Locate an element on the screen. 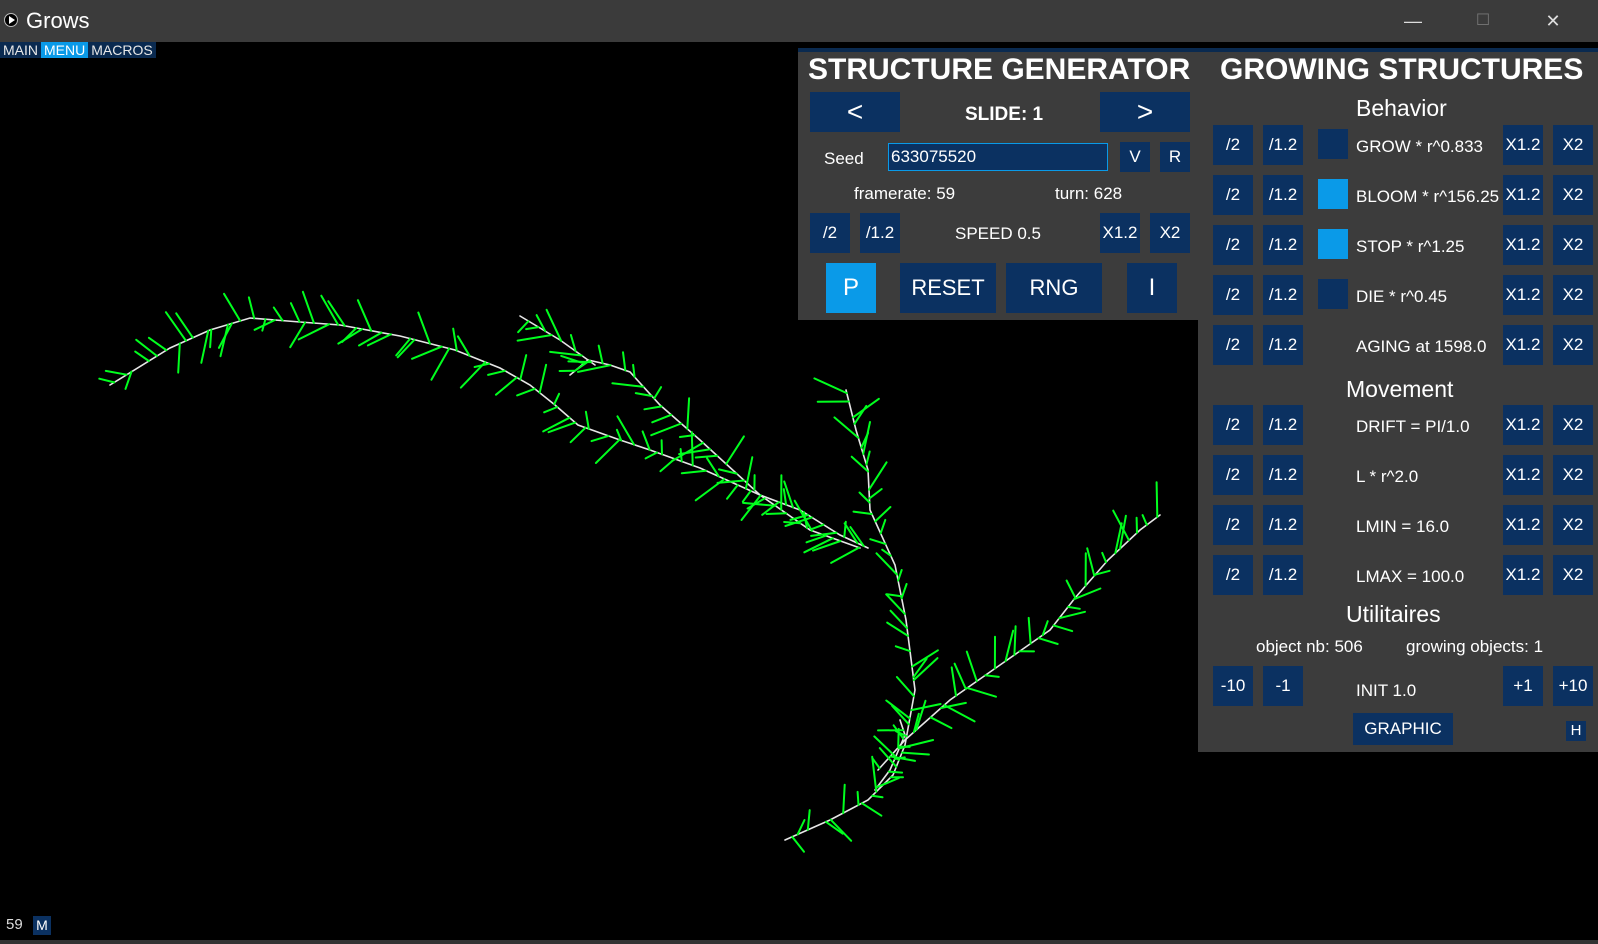 The image size is (1598, 944). behavior-row-1-mul12-button: X1.2 is located at coordinates (1523, 195).